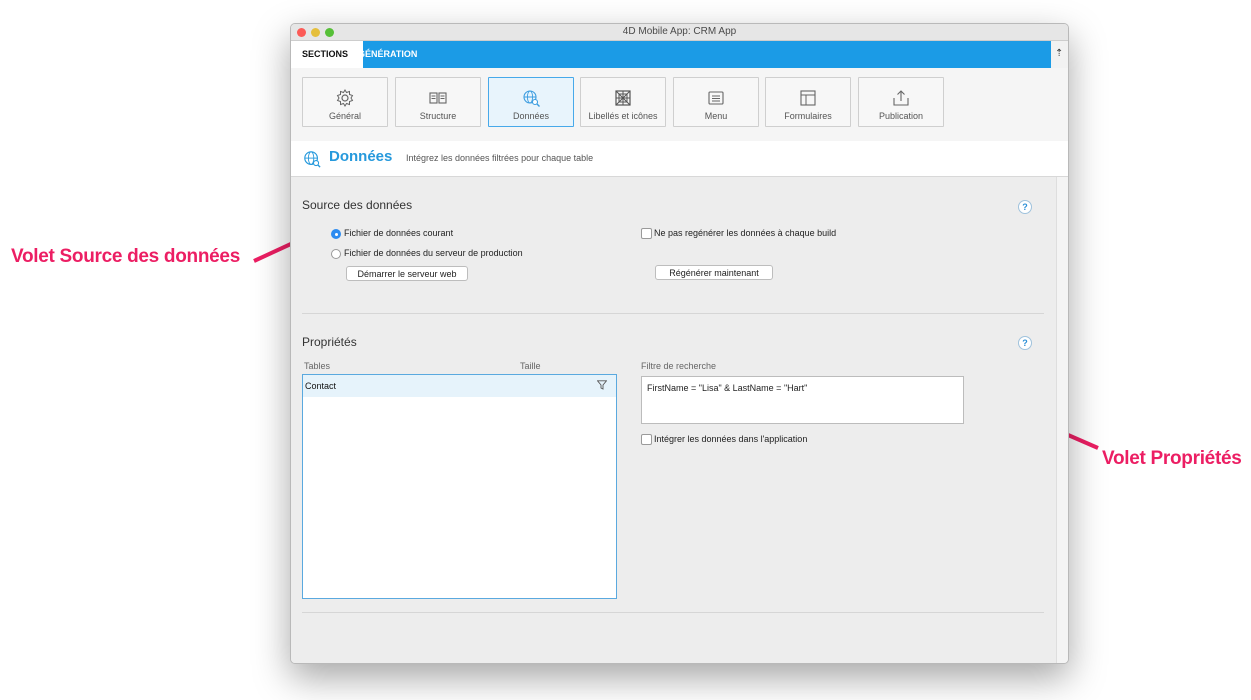  Describe the element at coordinates (623, 98) in the screenshot. I see `labels-icons-icon` at that location.